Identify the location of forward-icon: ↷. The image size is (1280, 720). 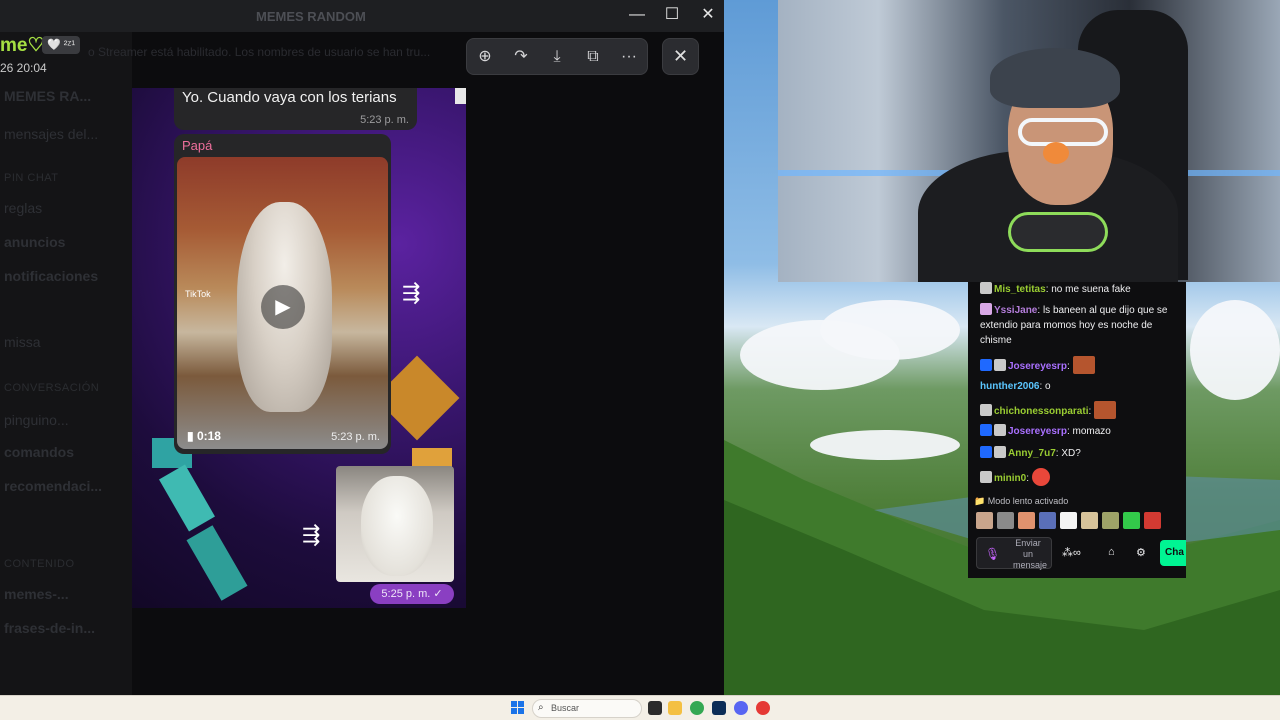
(521, 57).